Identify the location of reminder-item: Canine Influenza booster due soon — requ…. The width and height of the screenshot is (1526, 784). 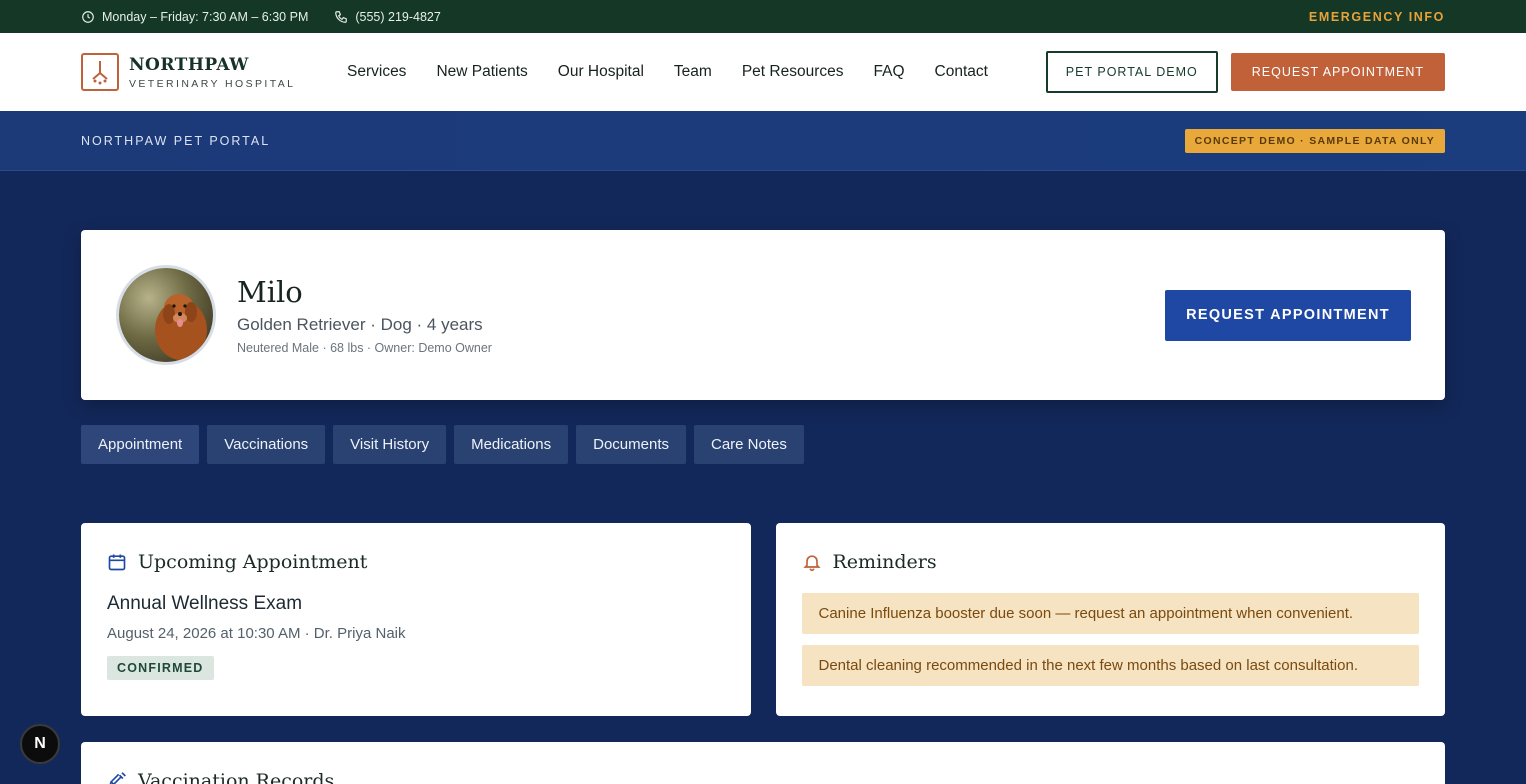
(1110, 613).